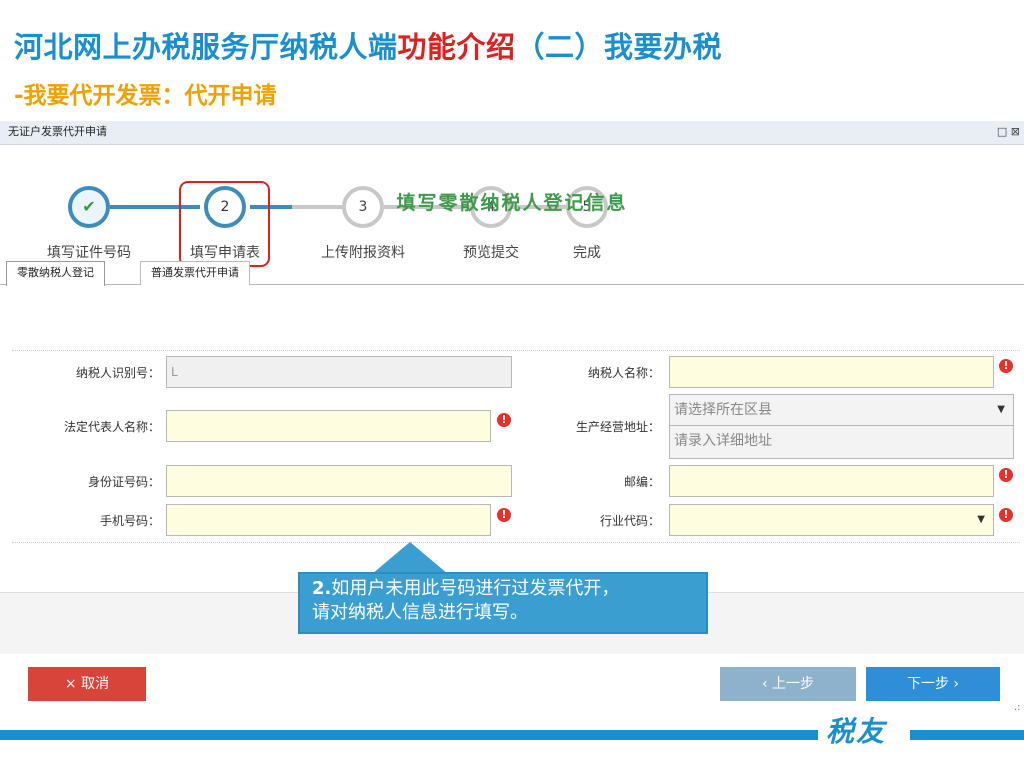  I want to click on mobile-field, so click(328, 520).